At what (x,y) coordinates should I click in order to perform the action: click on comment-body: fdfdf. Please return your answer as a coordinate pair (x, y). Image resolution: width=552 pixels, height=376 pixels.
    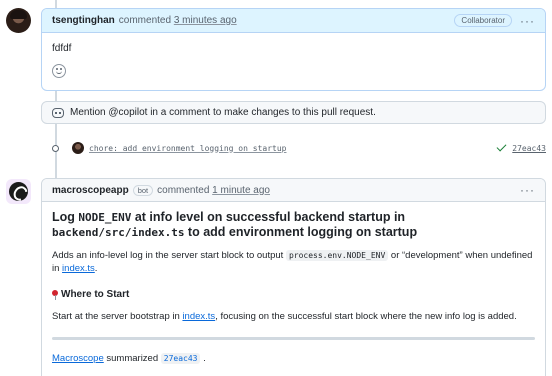
    Looking at the image, I should click on (293, 60).